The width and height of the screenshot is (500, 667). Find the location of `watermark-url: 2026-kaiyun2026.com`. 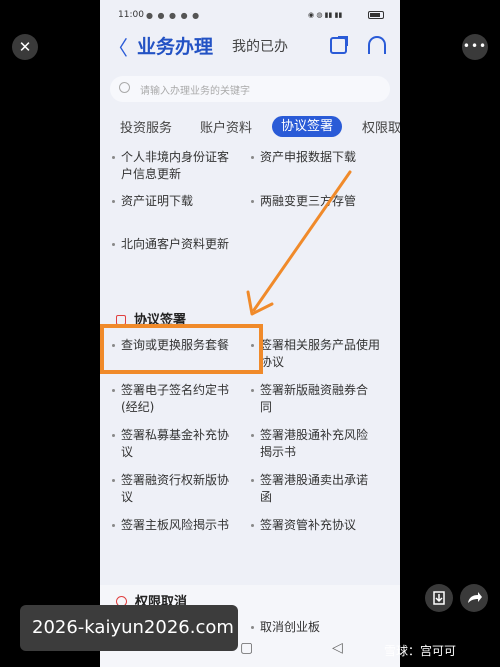

watermark-url: 2026-kaiyun2026.com is located at coordinates (129, 628).